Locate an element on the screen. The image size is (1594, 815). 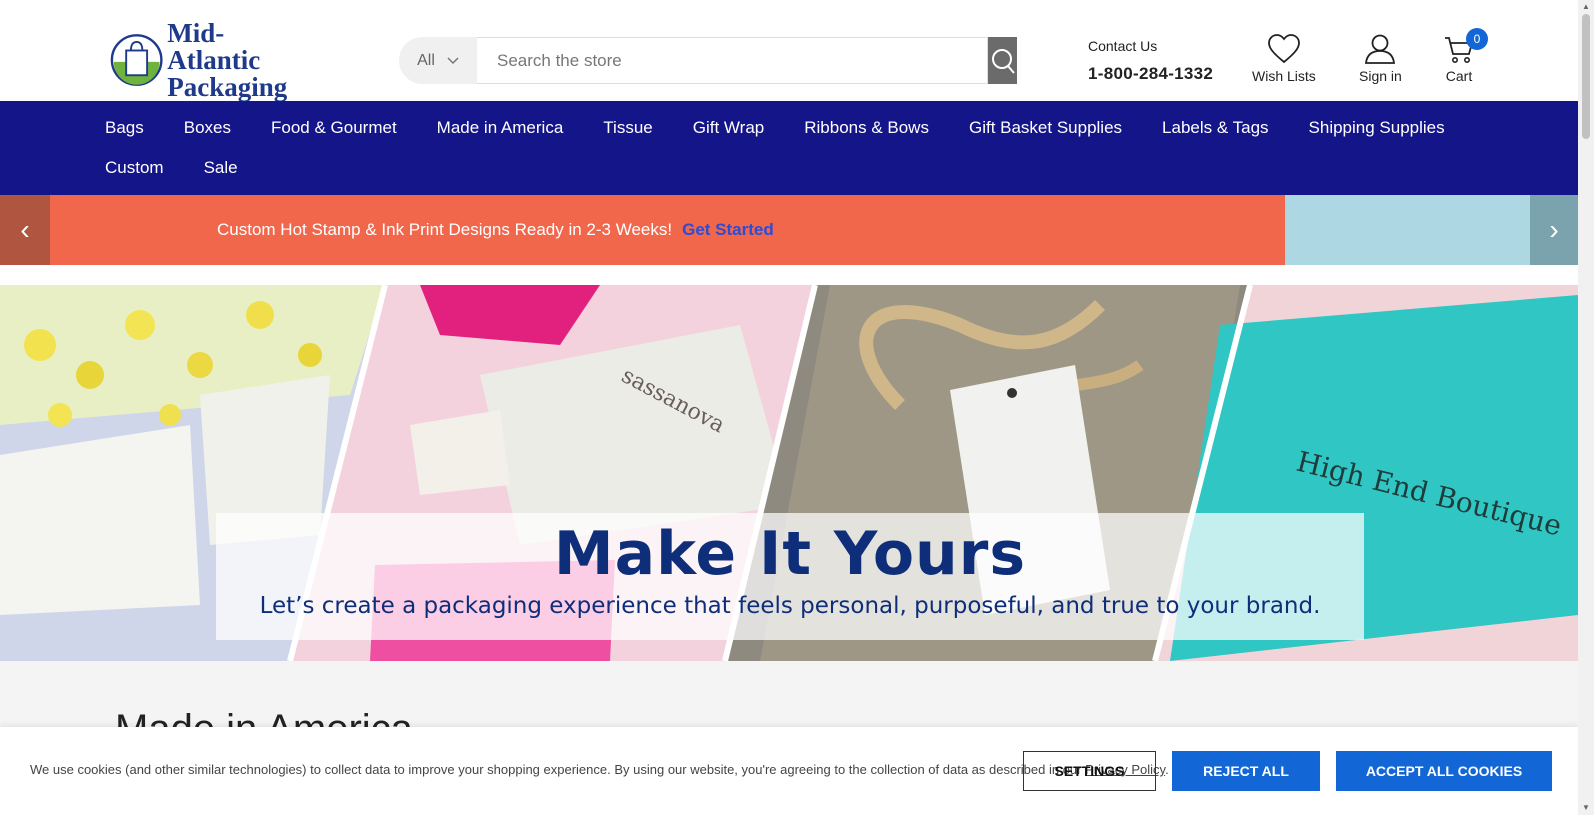
nav-item-tissue: Tissue is located at coordinates (627, 128).